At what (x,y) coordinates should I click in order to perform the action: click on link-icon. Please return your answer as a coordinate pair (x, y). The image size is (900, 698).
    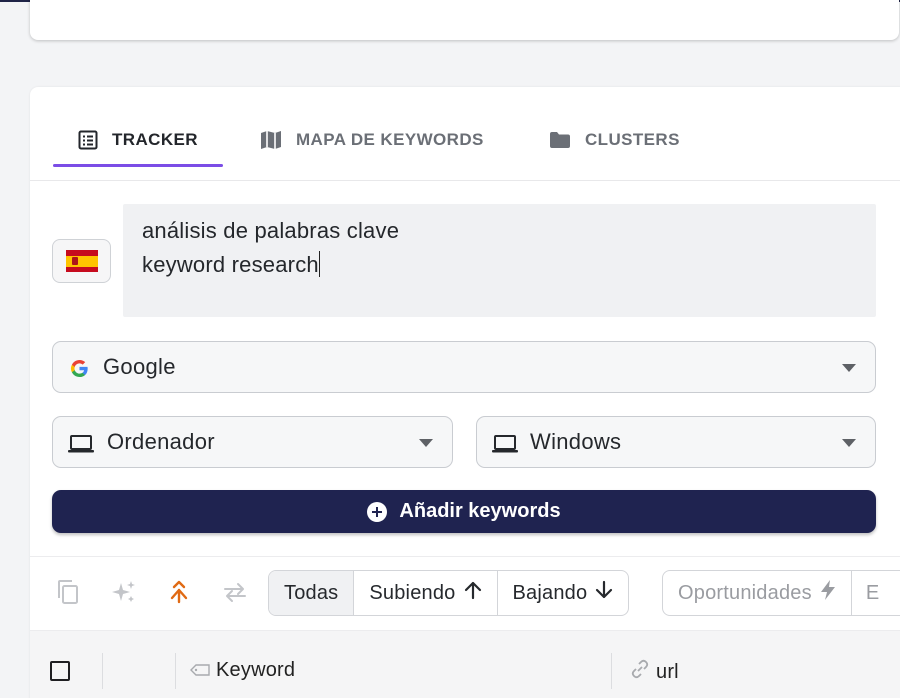
    Looking at the image, I should click on (640, 672).